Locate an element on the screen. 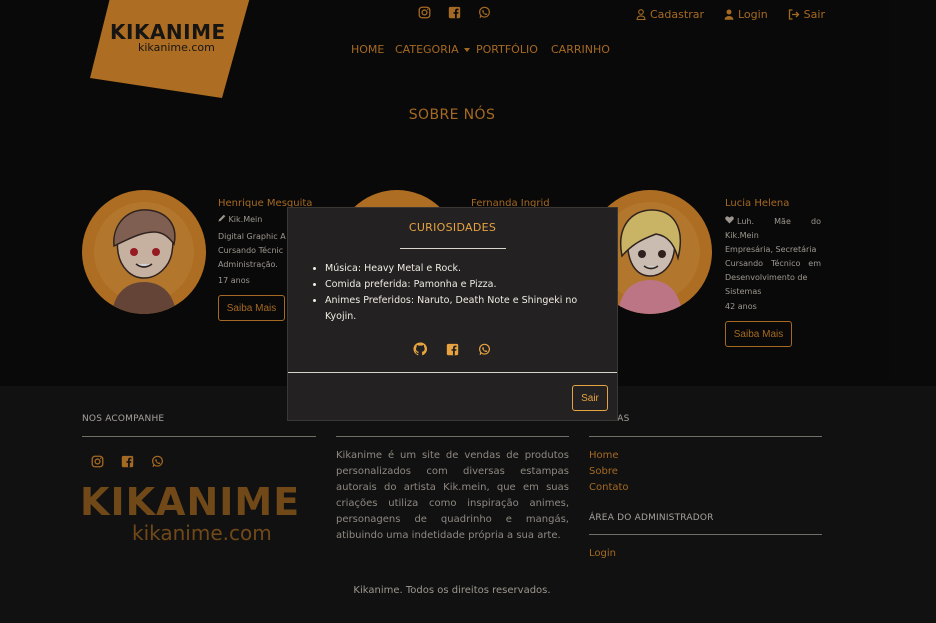 This screenshot has width=936, height=623. item-value: Heavy Metal e Rock. is located at coordinates (411, 268).